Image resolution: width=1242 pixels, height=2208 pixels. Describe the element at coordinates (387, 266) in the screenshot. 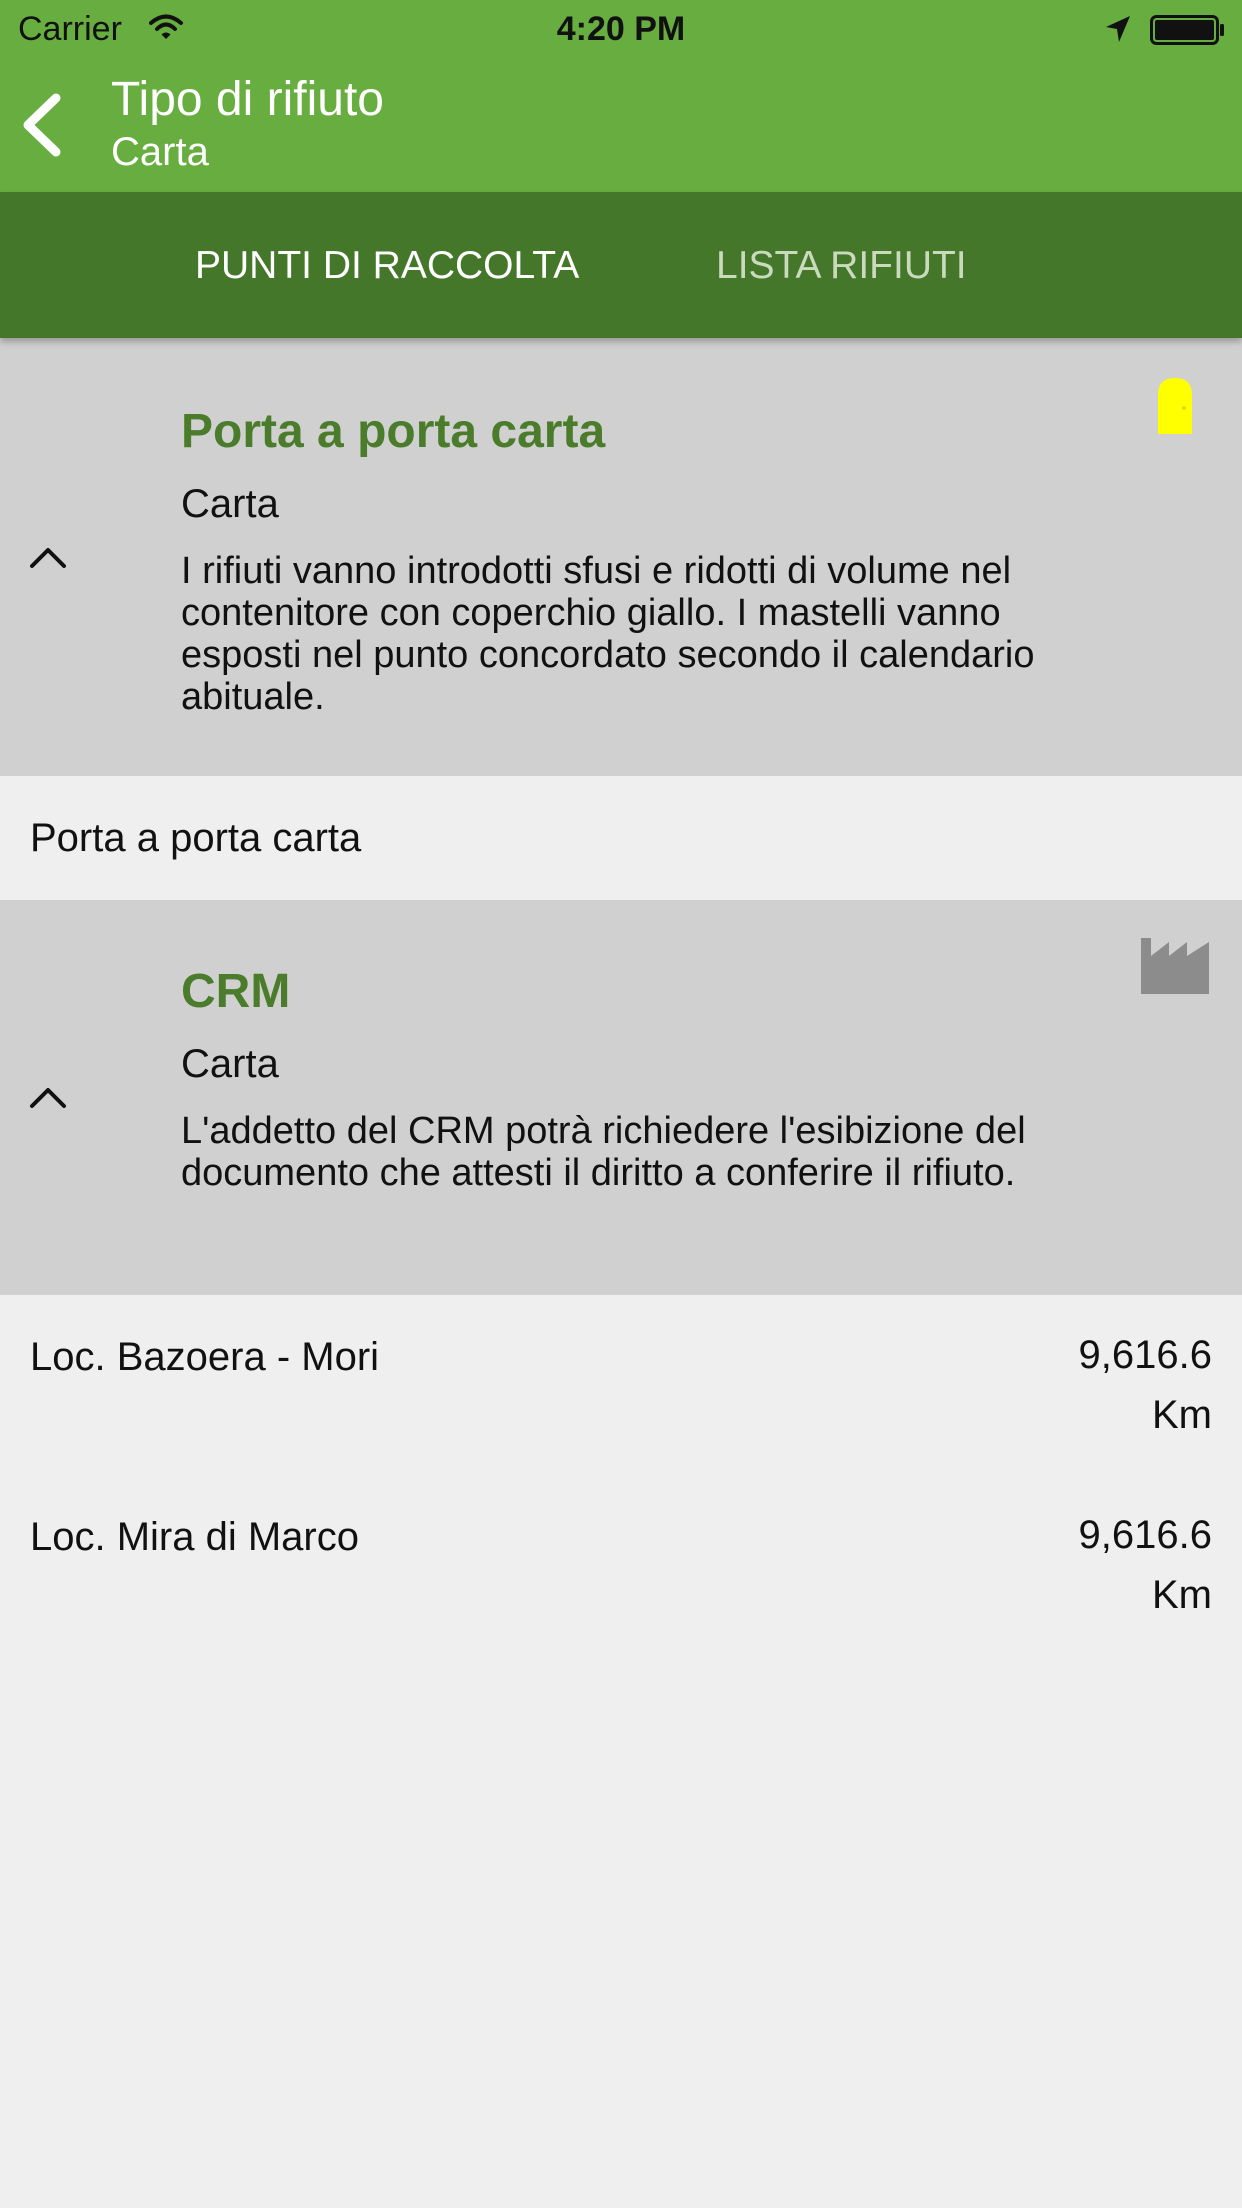

I see `tab-punti-di-raccolta: PUNTI DI RACCOLTA` at that location.